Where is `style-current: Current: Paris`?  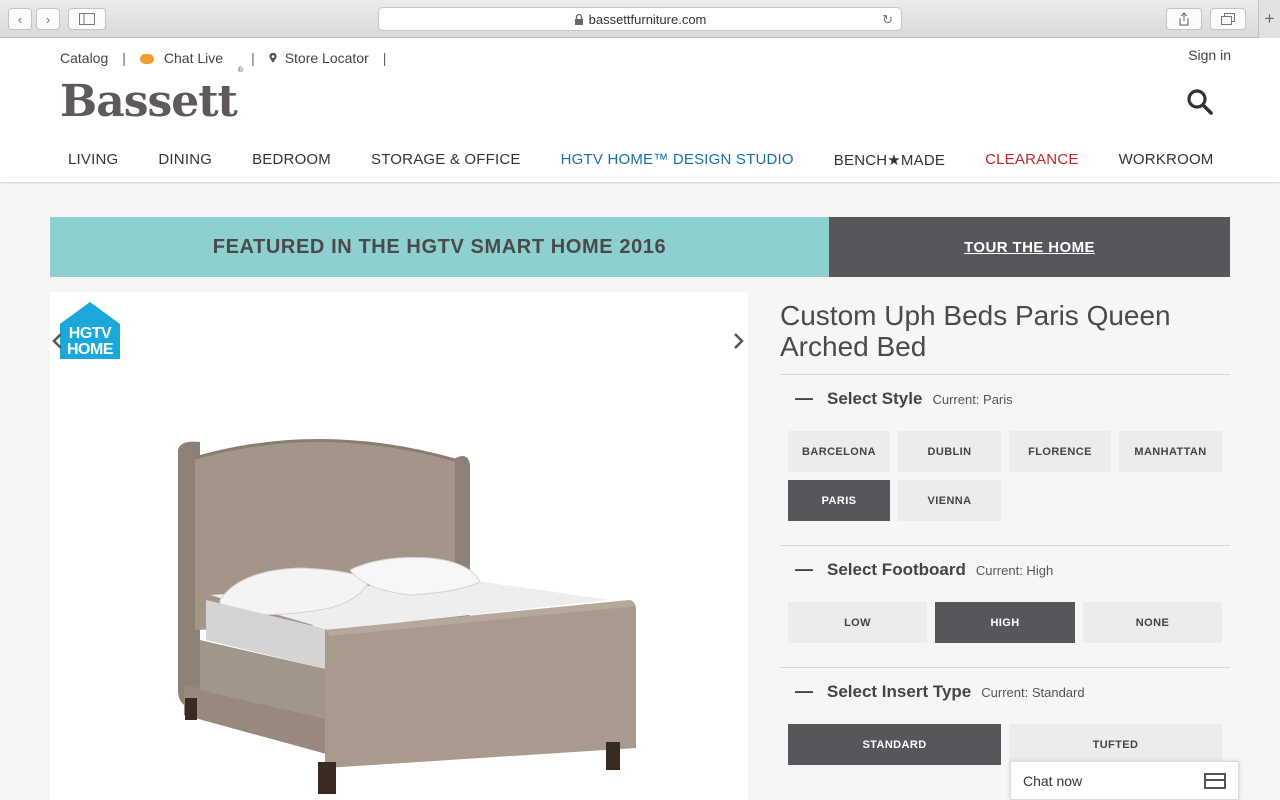 style-current: Current: Paris is located at coordinates (972, 399).